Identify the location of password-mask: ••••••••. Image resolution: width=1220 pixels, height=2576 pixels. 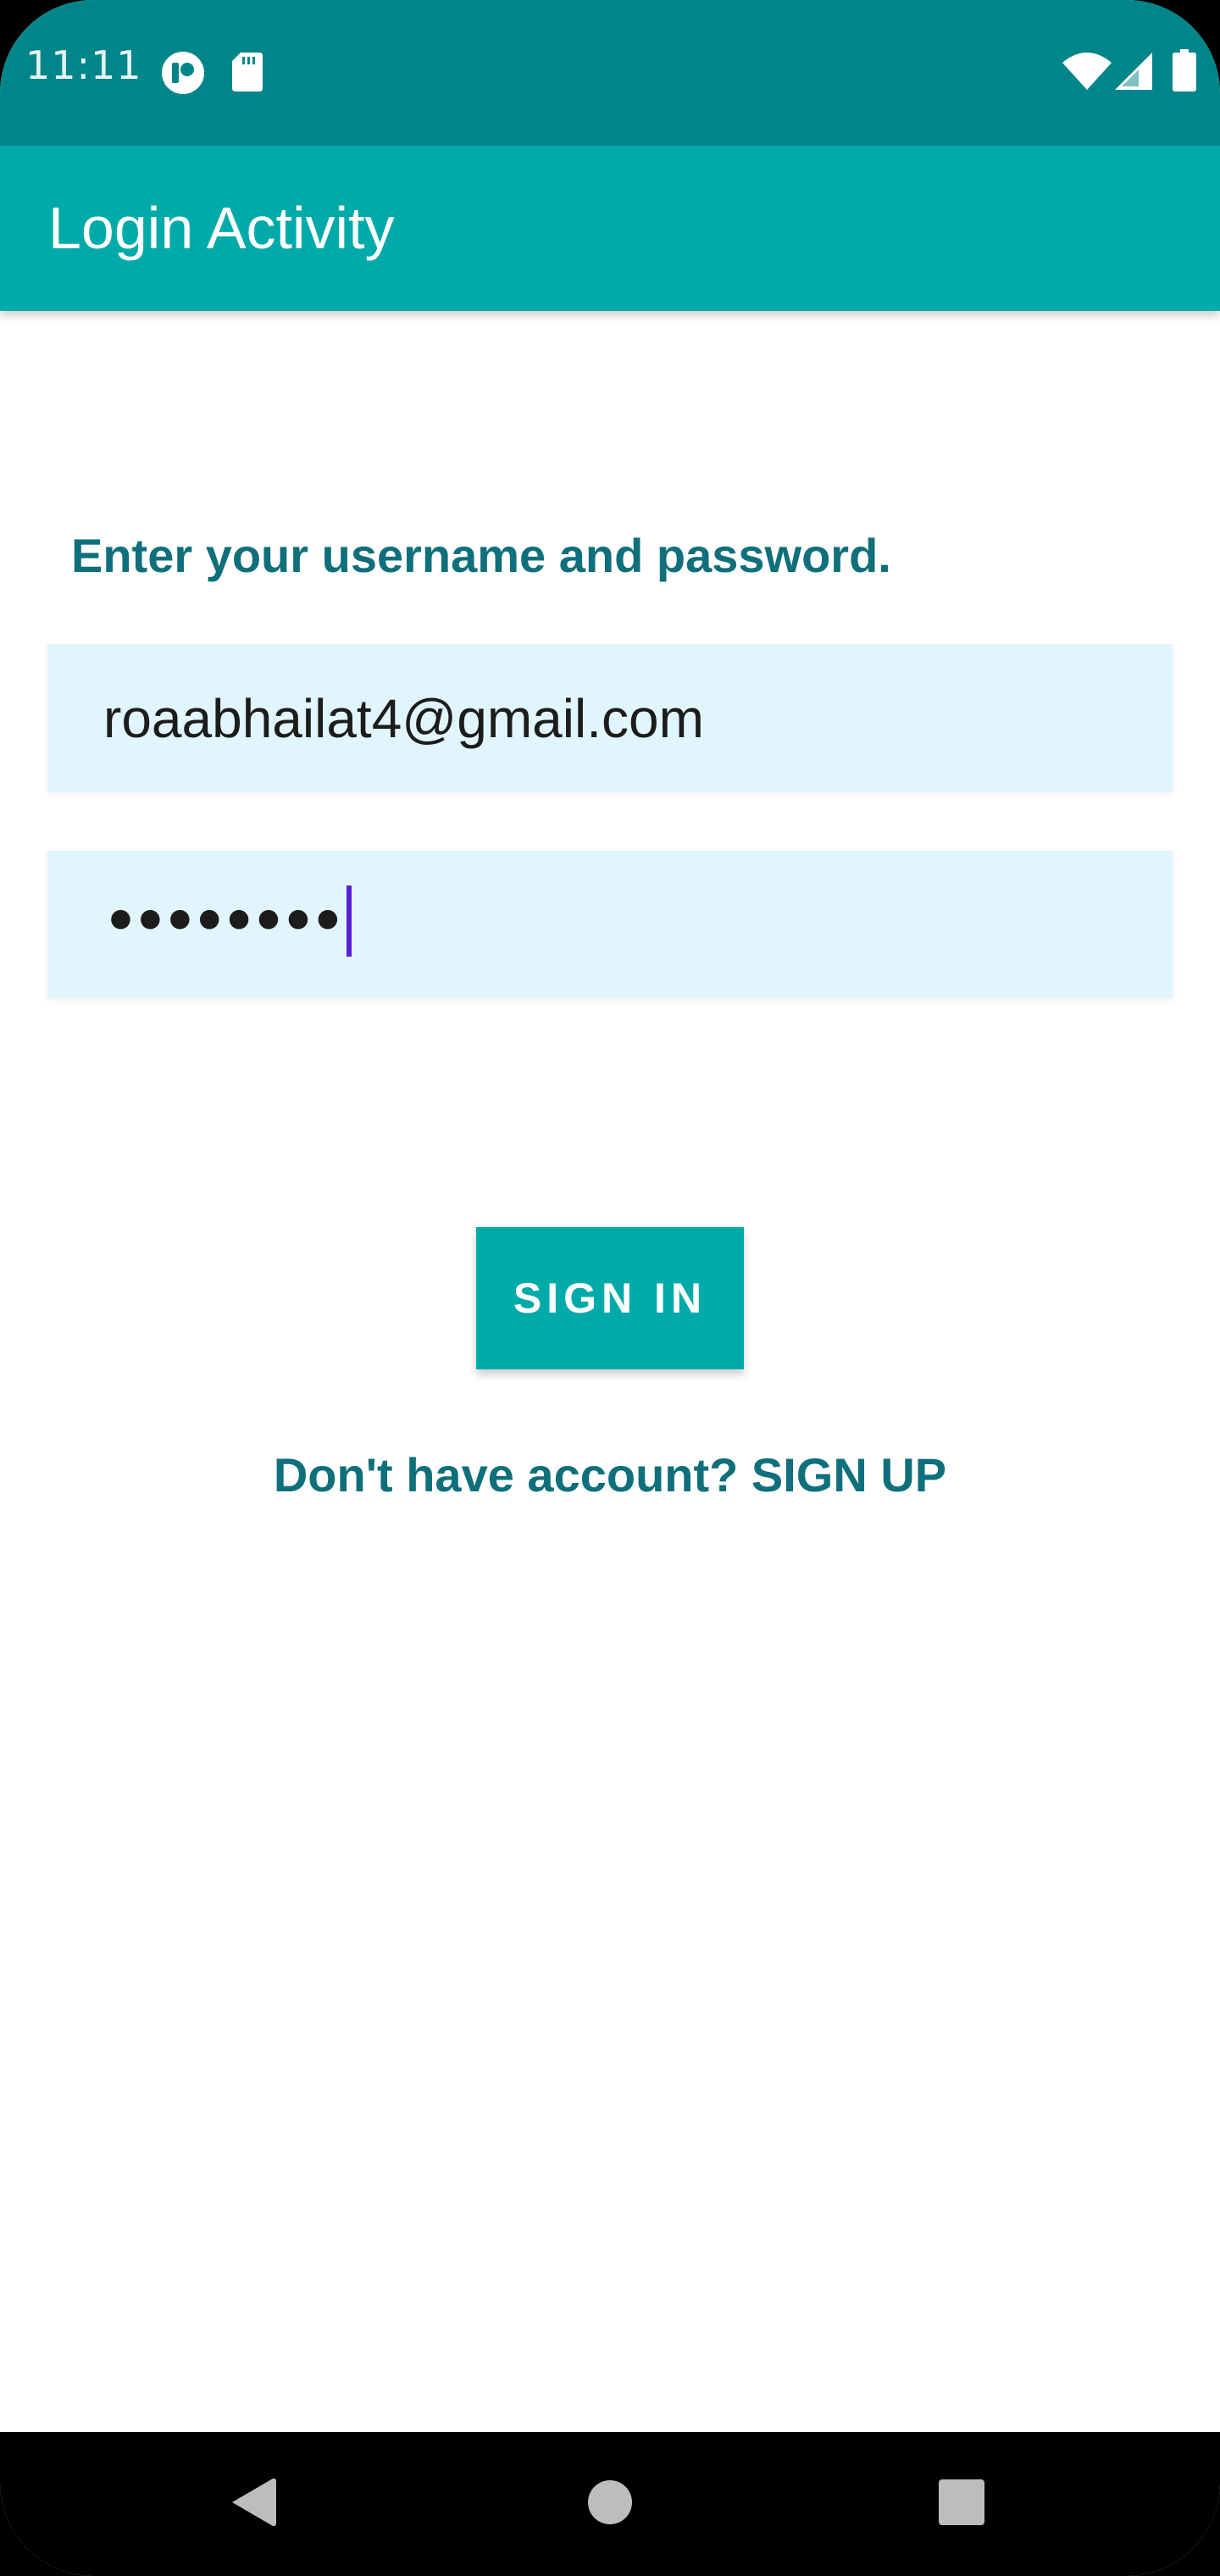
(224, 922).